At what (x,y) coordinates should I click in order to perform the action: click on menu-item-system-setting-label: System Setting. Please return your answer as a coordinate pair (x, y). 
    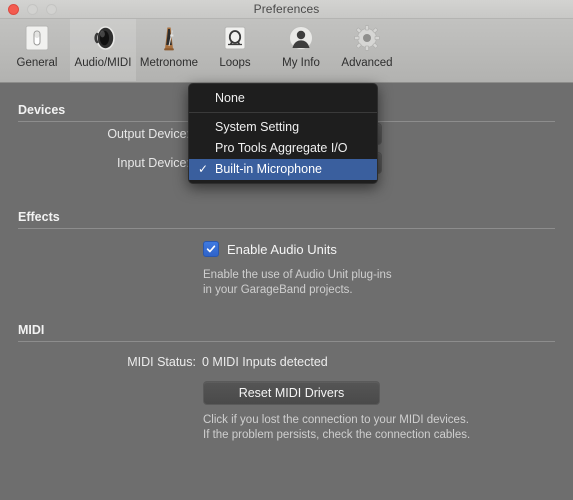
    Looking at the image, I should click on (257, 127).